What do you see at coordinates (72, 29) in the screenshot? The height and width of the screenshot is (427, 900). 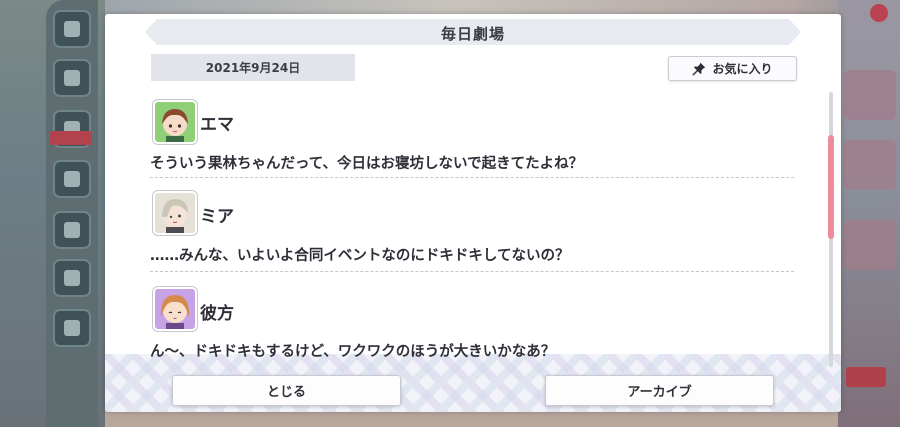 I see `menu-icon` at bounding box center [72, 29].